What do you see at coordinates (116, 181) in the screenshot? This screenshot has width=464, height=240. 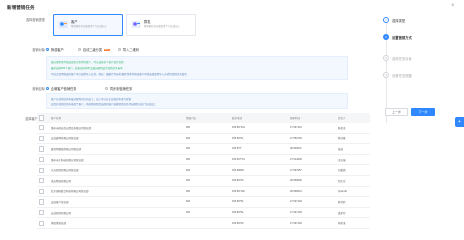 I see `table-cell: 南方物流有限公司` at bounding box center [116, 181].